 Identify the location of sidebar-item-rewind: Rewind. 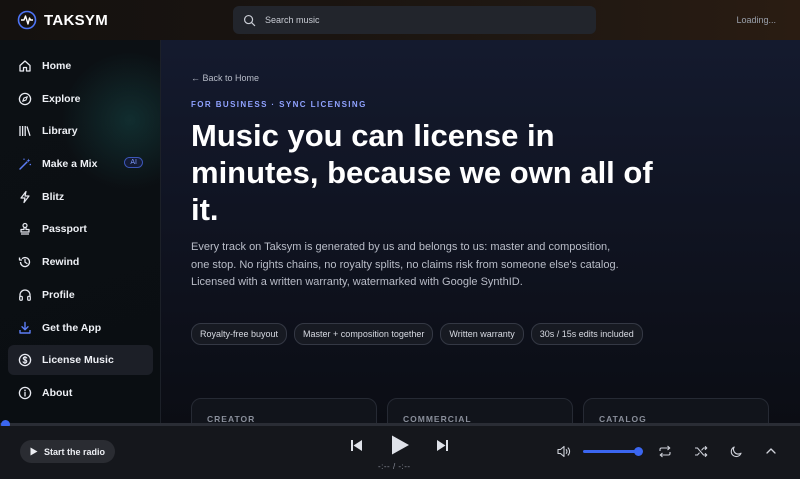
(80, 262).